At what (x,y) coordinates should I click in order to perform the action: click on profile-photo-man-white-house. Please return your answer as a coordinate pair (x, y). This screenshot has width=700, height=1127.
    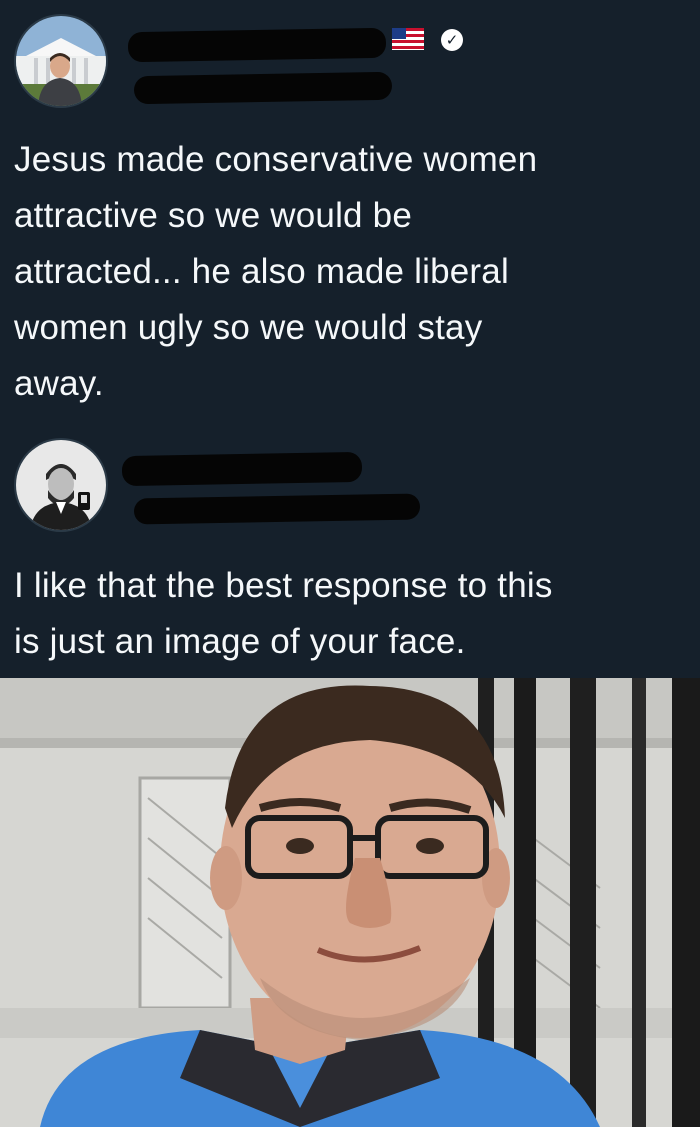
    Looking at the image, I should click on (61, 61).